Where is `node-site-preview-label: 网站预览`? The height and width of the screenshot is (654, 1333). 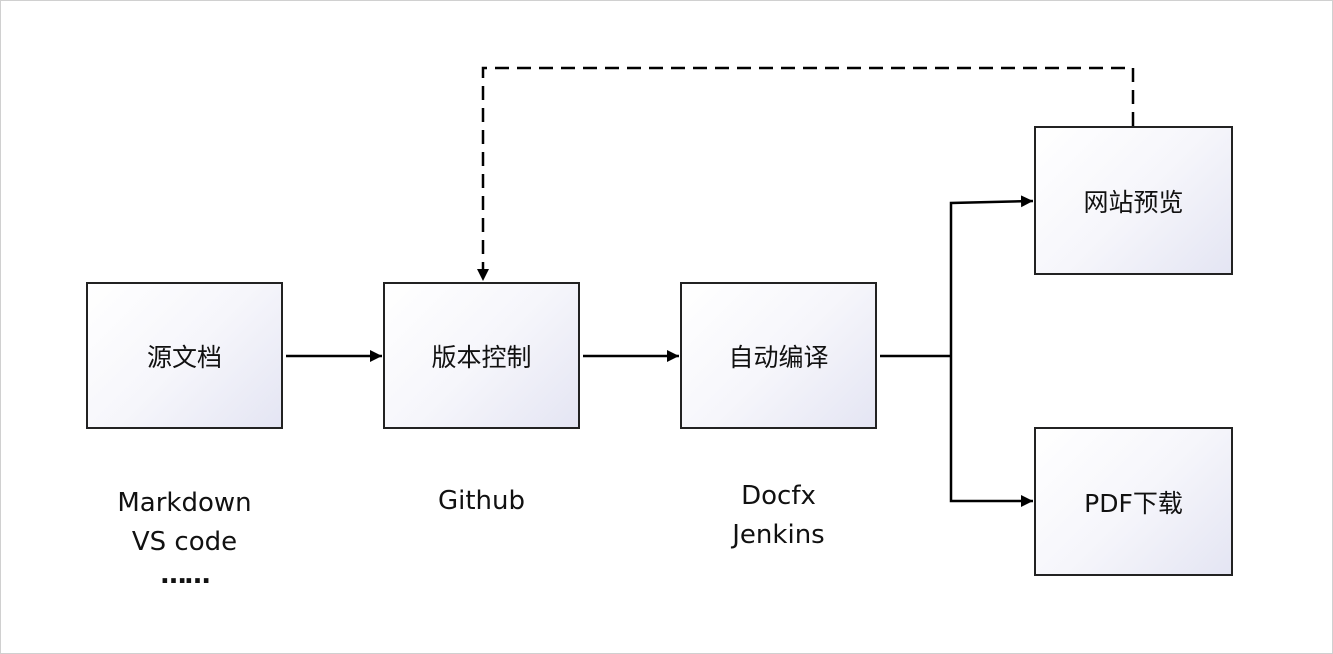 node-site-preview-label: 网站预览 is located at coordinates (1133, 202).